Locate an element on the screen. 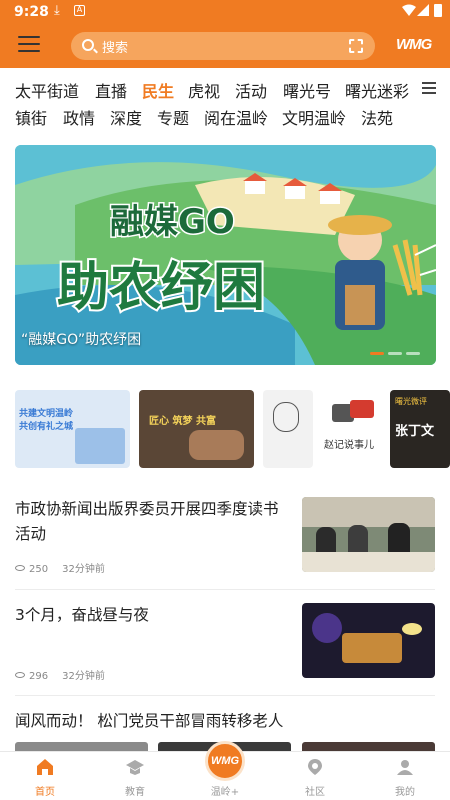 This screenshot has width=450, height=800. nav-home: 首页 is located at coordinates (45, 776).